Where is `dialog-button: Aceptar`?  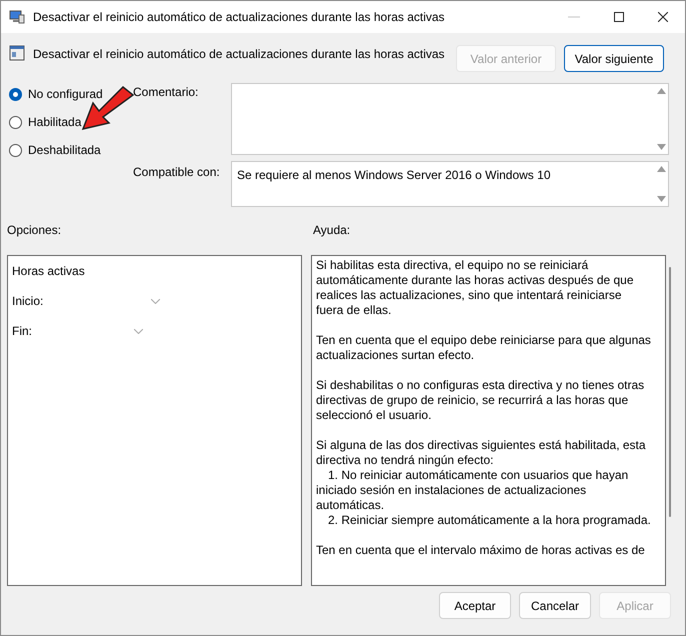
dialog-button: Aceptar is located at coordinates (475, 605).